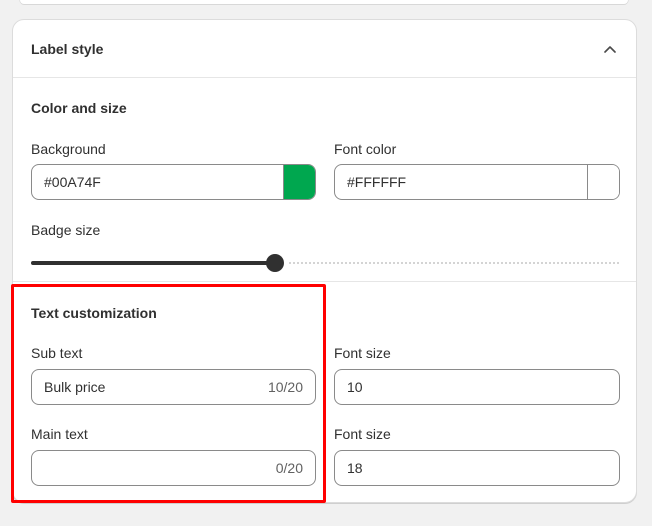 The height and width of the screenshot is (526, 652). Describe the element at coordinates (324, 2) in the screenshot. I see `previous-card-edge` at that location.